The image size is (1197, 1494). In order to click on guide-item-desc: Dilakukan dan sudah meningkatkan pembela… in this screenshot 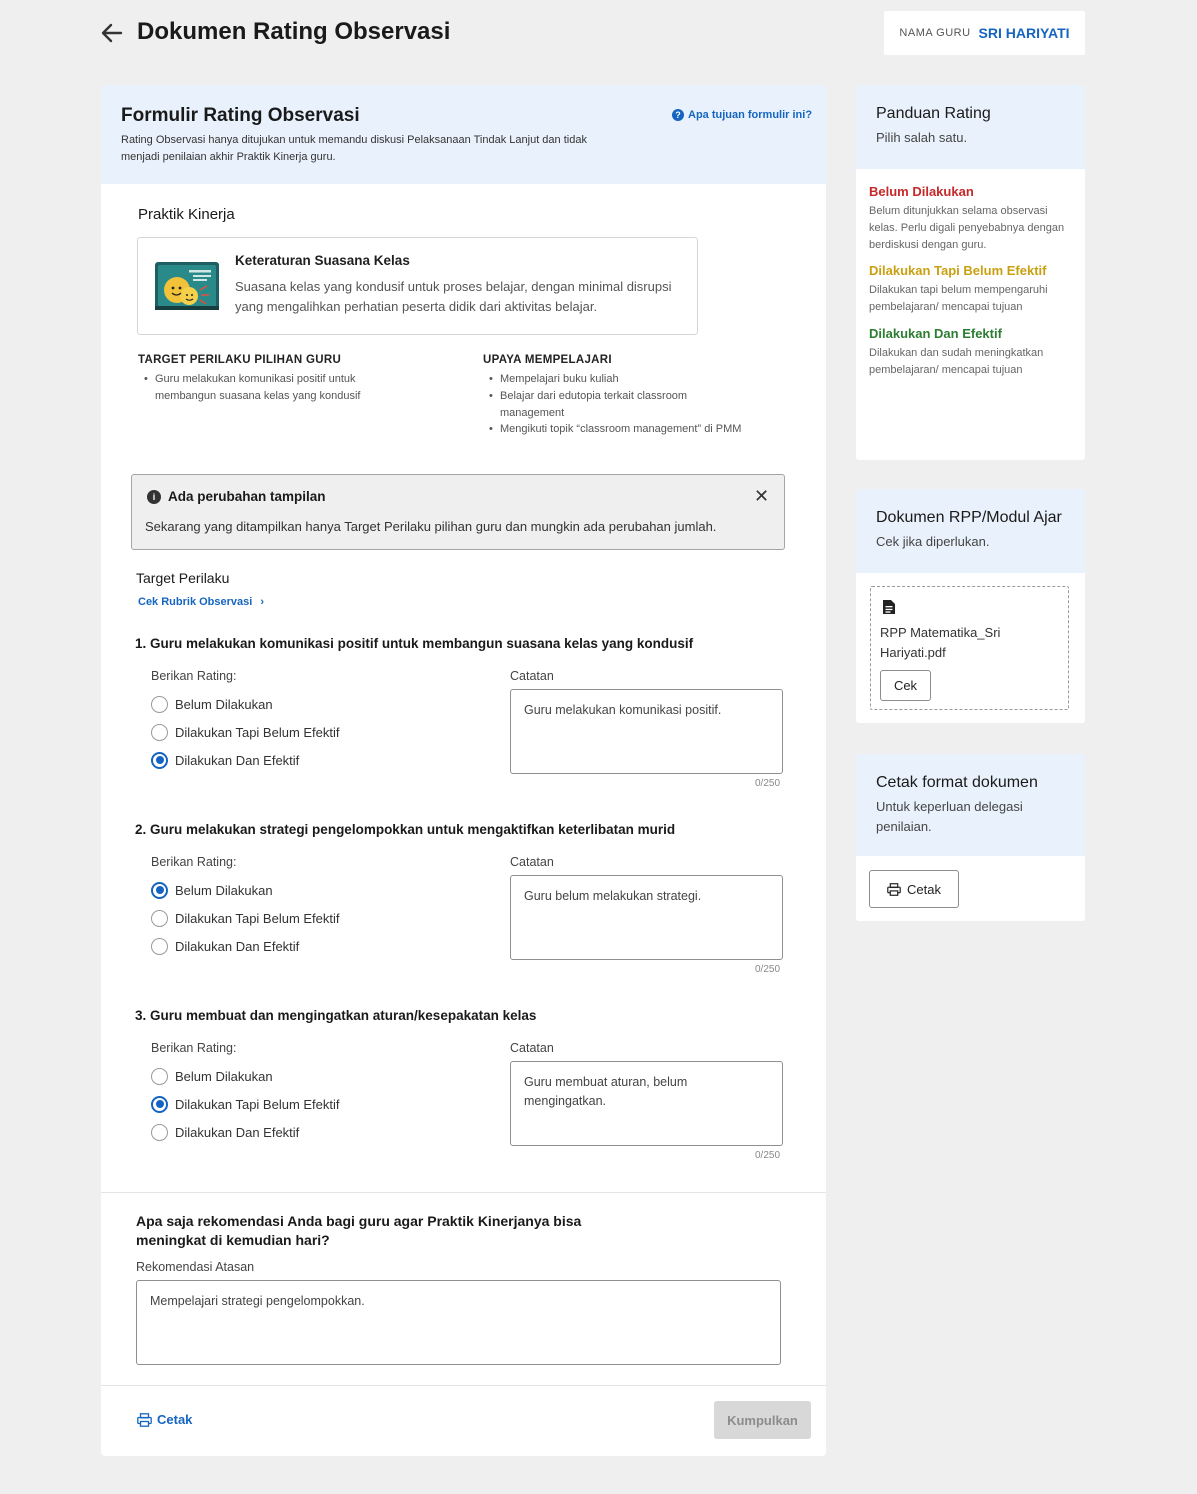, I will do `click(956, 361)`.